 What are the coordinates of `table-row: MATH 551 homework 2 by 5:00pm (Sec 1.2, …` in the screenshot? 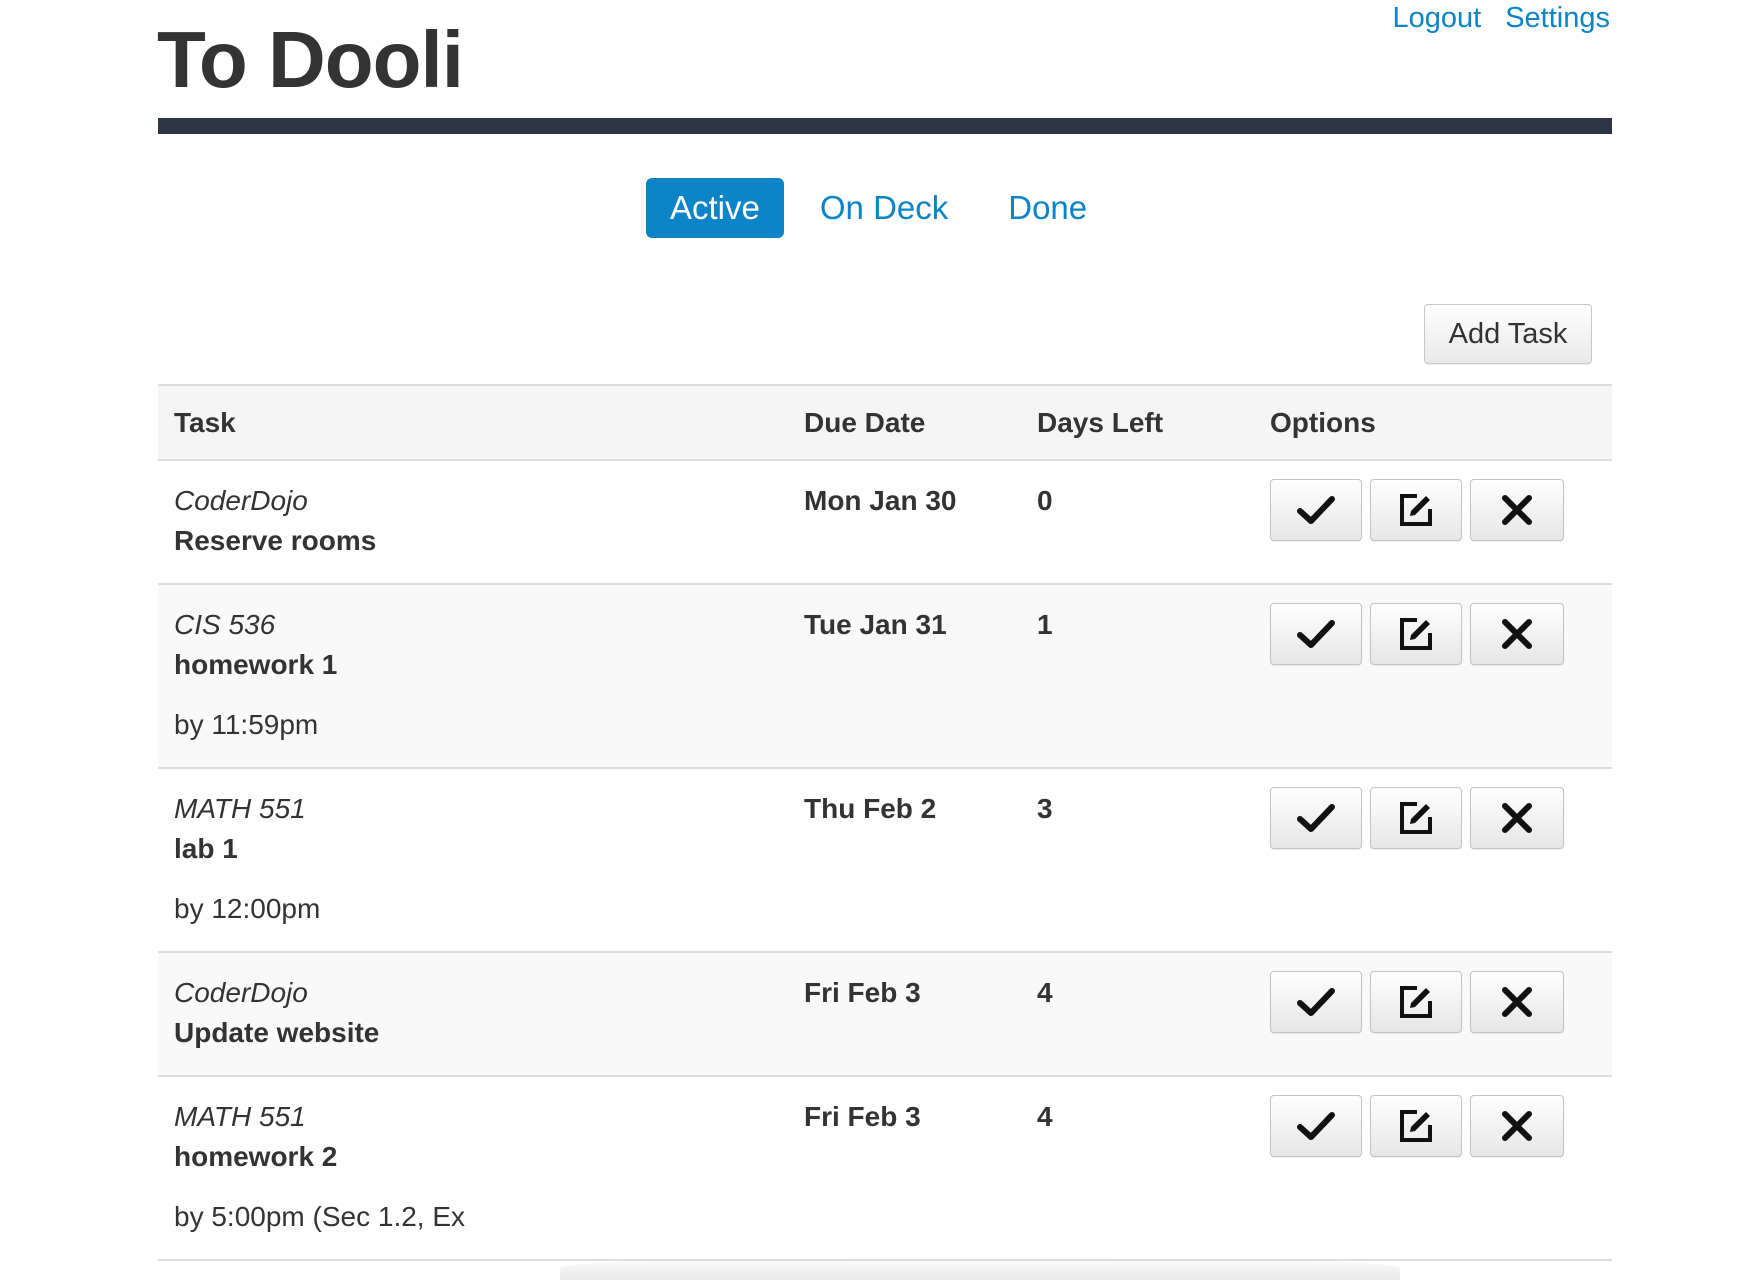 It's located at (885, 1169).